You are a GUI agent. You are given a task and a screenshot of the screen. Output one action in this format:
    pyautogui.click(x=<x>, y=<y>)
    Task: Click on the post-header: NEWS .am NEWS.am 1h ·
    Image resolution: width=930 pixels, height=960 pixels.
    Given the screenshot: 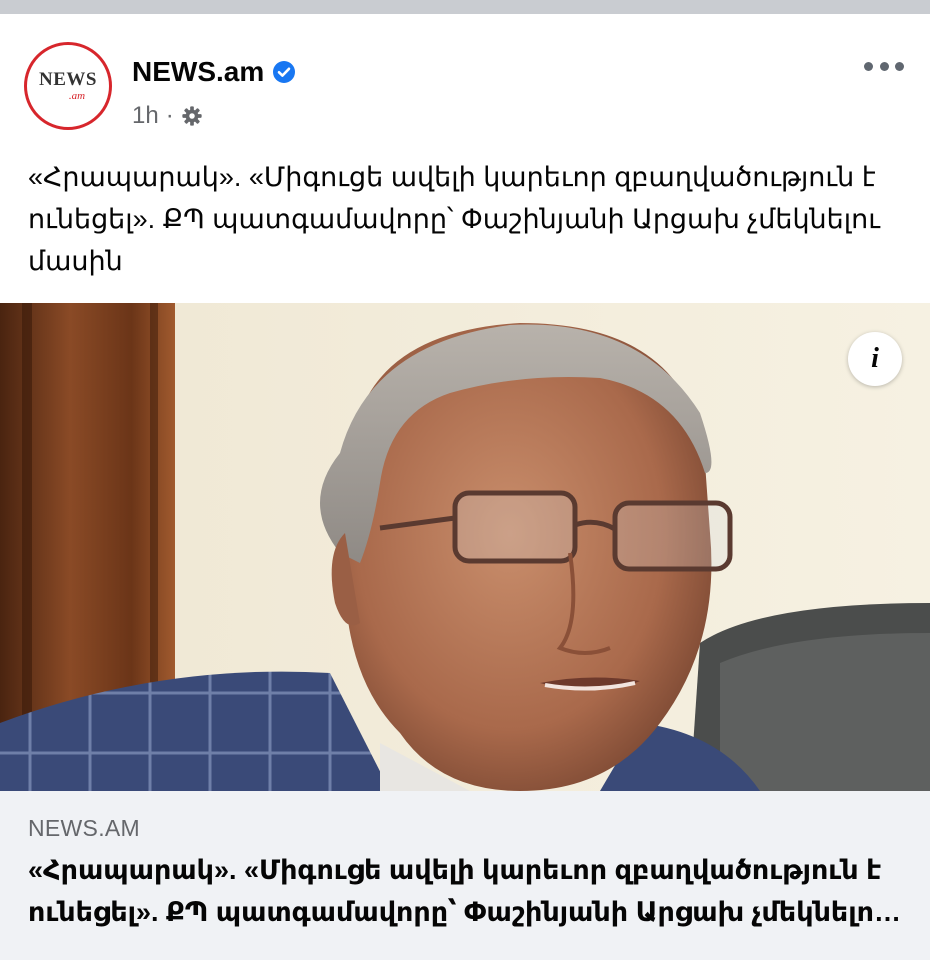 What is the action you would take?
    pyautogui.click(x=465, y=78)
    